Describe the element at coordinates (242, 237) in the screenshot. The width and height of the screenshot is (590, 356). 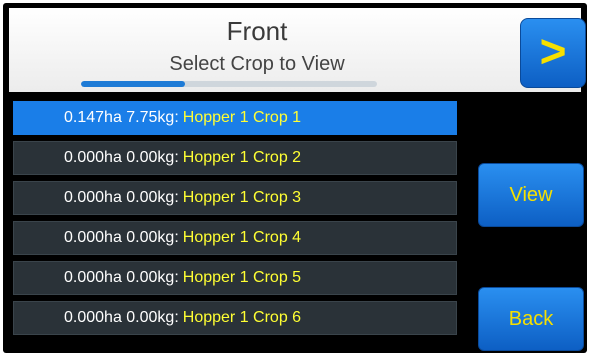
I see `crop-name: Hopper 1 Crop 4` at that location.